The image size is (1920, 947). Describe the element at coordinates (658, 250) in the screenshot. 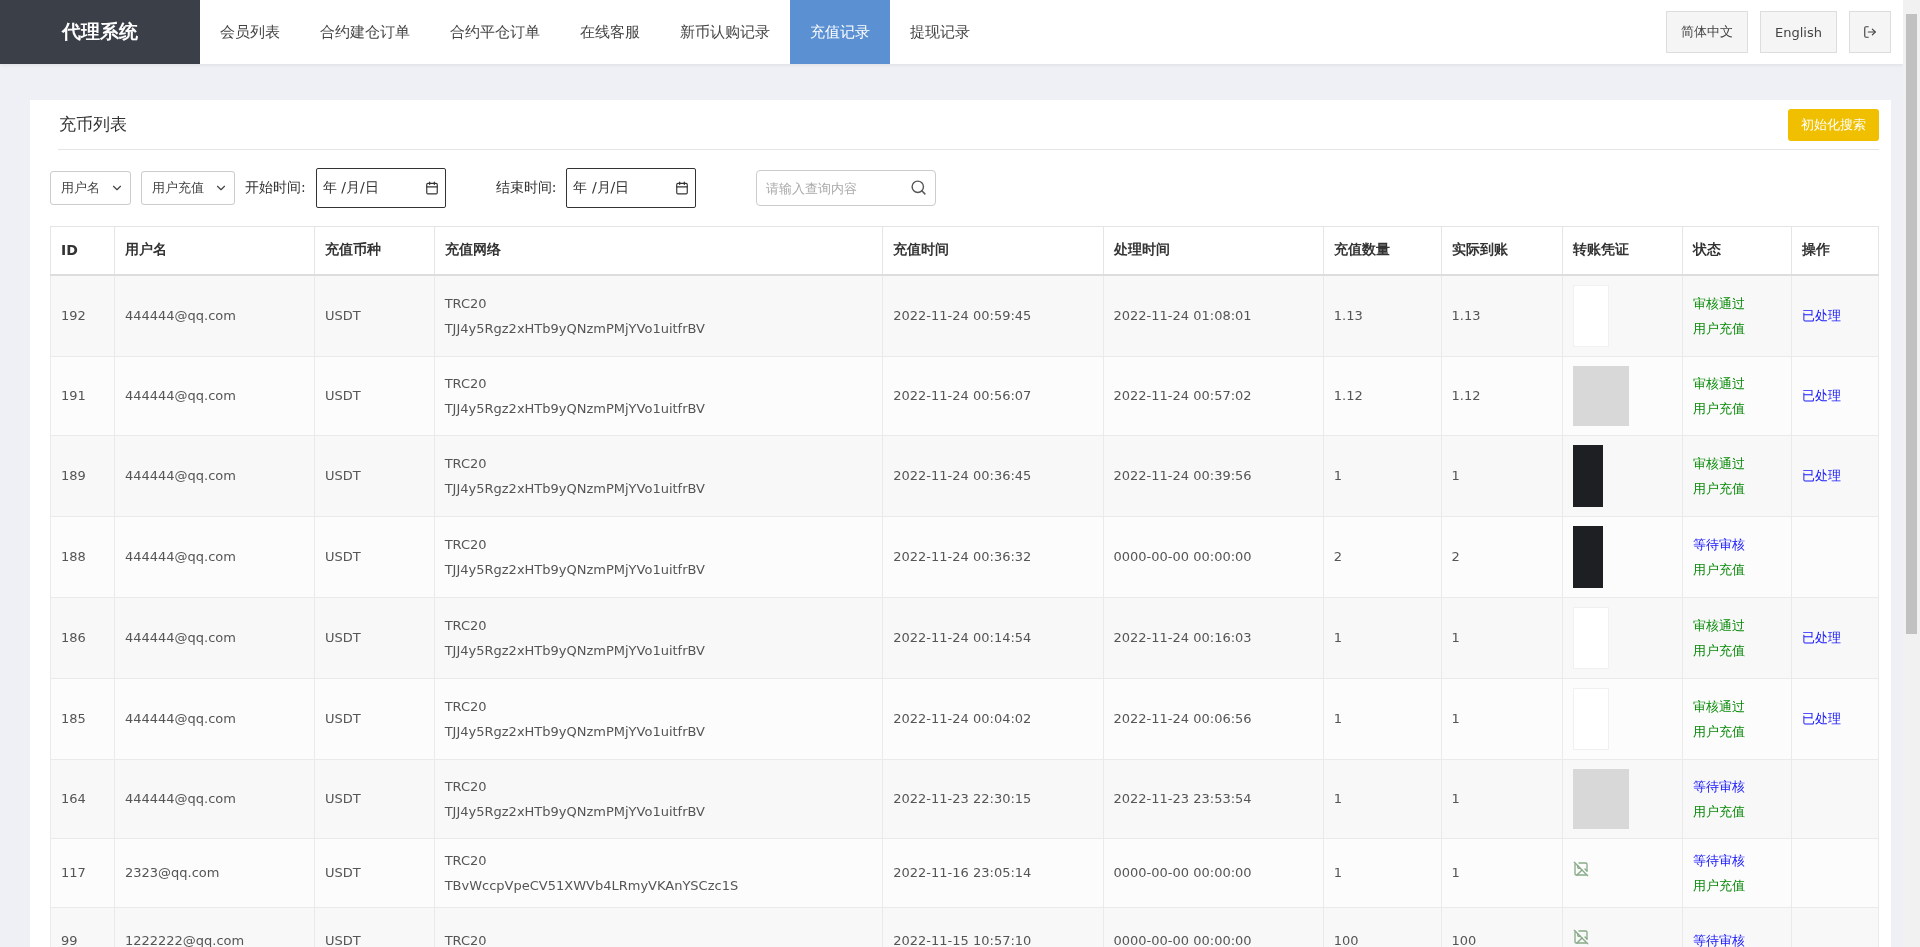

I see `column-header: 充值网络` at that location.